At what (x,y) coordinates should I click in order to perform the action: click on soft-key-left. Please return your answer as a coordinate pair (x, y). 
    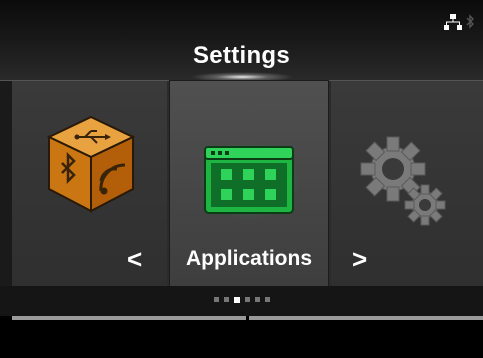
    Looking at the image, I should click on (129, 337).